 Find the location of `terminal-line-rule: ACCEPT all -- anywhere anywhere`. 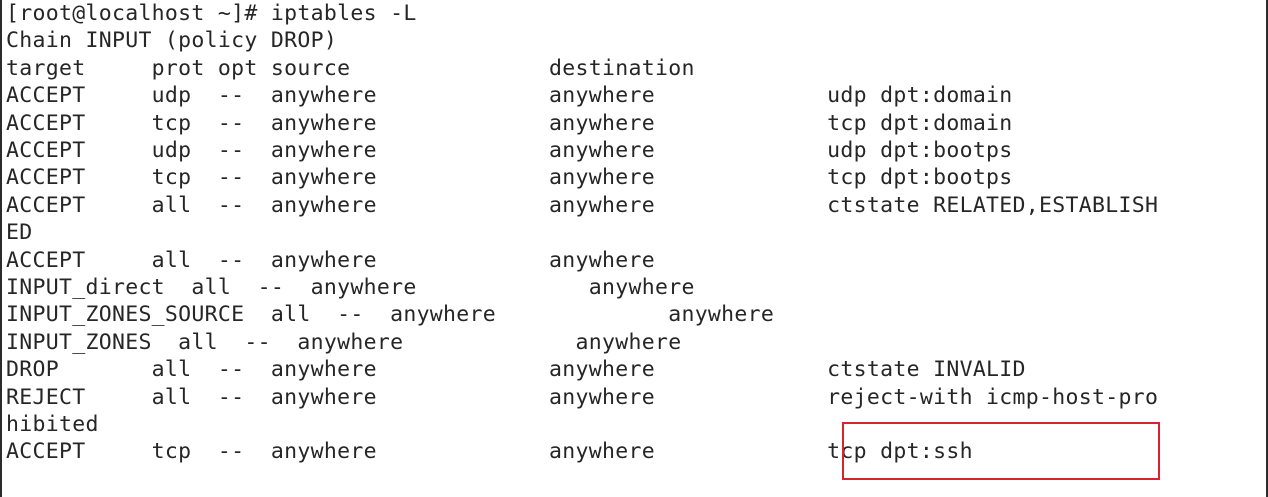

terminal-line-rule: ACCEPT all -- anywhere anywhere is located at coordinates (330, 260).